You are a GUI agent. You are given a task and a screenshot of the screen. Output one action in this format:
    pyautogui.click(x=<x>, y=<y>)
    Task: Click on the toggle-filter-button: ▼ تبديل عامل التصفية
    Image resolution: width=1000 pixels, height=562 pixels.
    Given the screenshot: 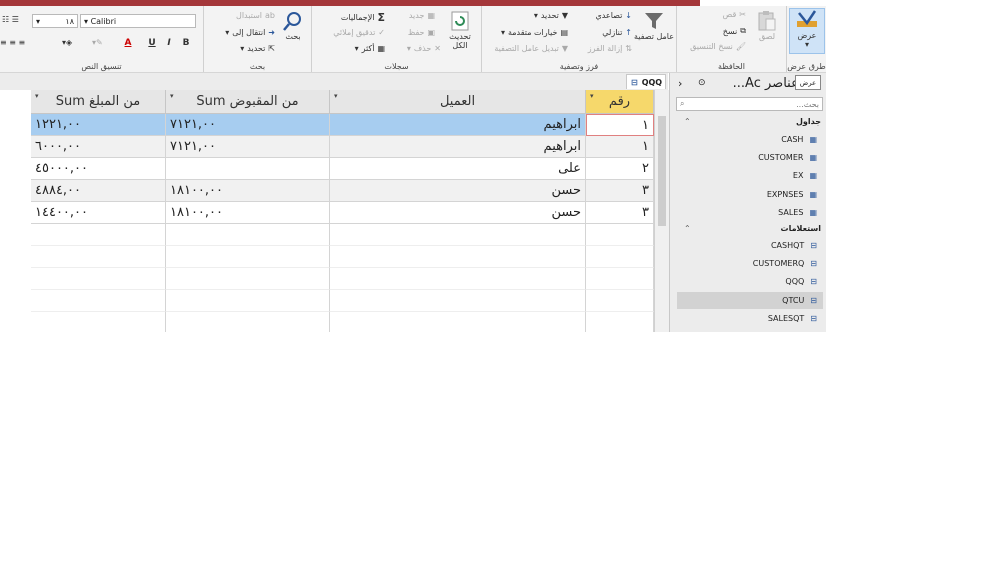 What is the action you would take?
    pyautogui.click(x=531, y=48)
    